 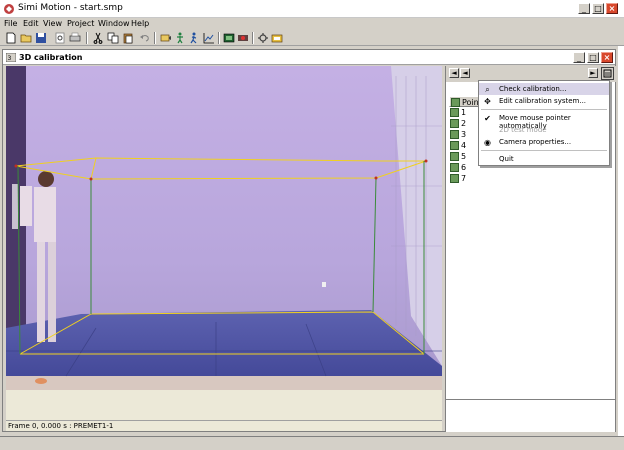 I want to click on point-row: 4, so click(x=464, y=145).